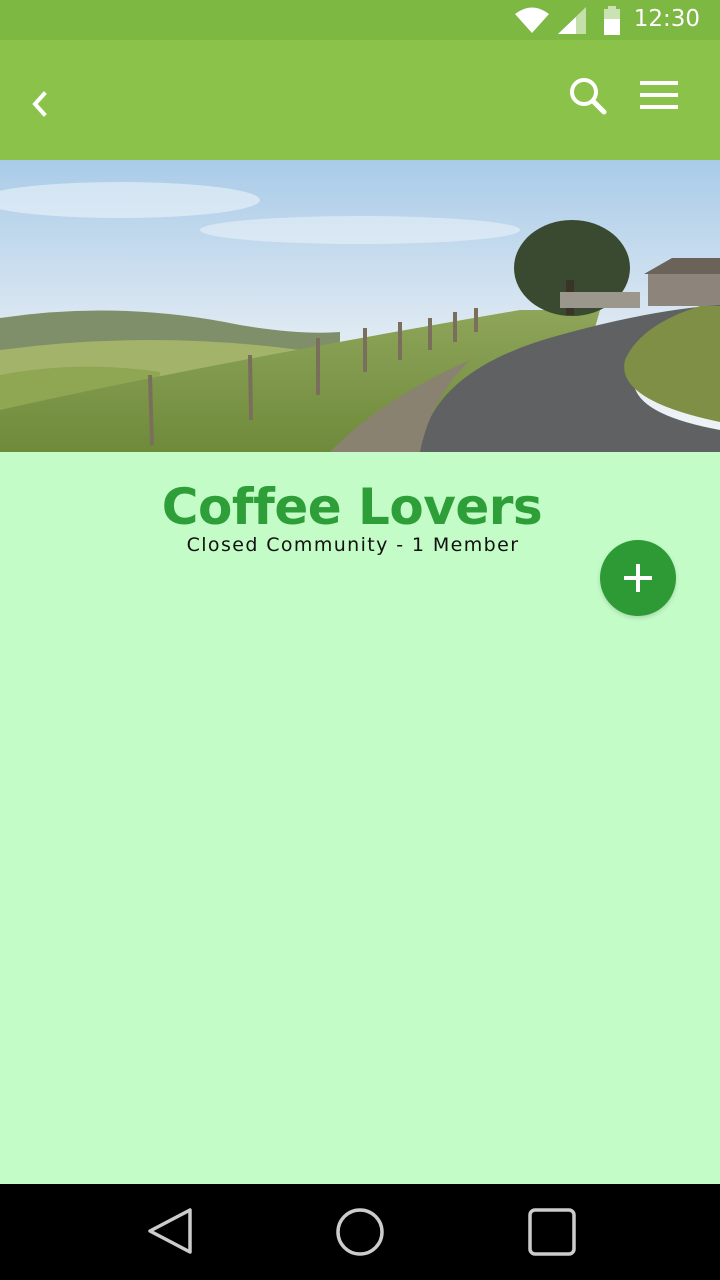 The height and width of the screenshot is (1280, 720). I want to click on wifi-icon, so click(532, 20).